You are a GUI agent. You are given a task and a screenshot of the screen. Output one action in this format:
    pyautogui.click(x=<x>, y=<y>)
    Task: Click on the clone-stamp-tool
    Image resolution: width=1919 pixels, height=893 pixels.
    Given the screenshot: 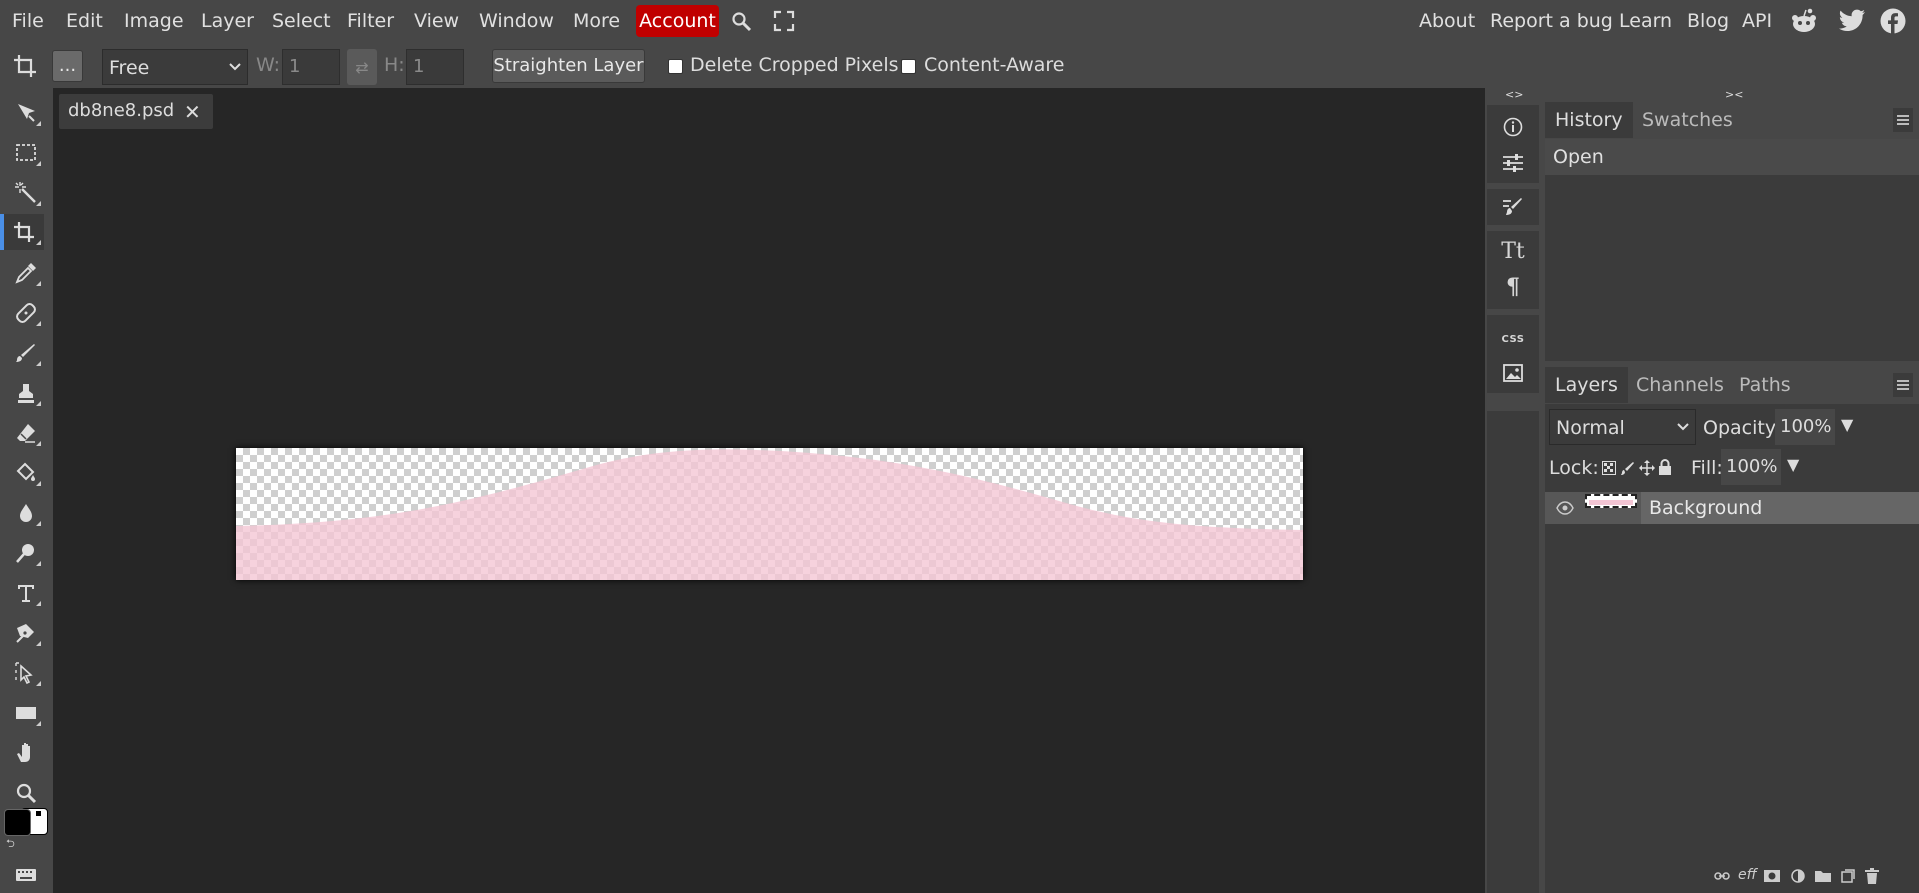 What is the action you would take?
    pyautogui.click(x=26, y=393)
    